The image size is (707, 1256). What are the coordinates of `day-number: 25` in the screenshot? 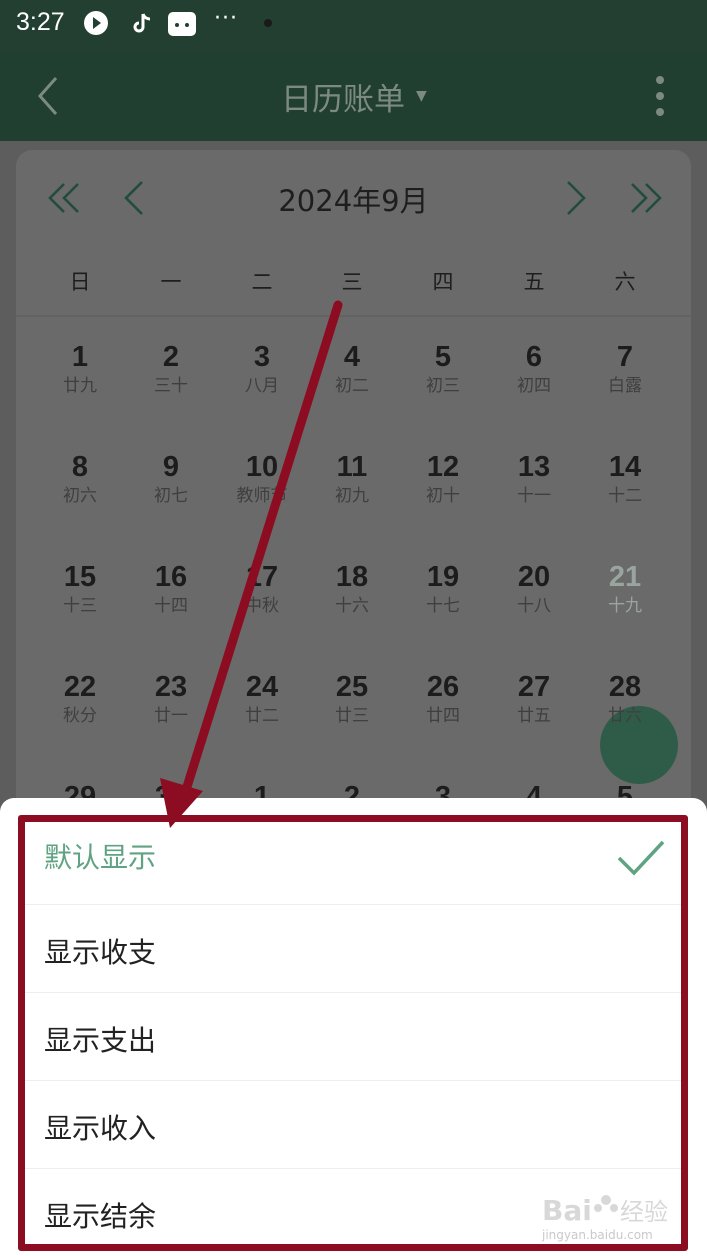 It's located at (352, 687).